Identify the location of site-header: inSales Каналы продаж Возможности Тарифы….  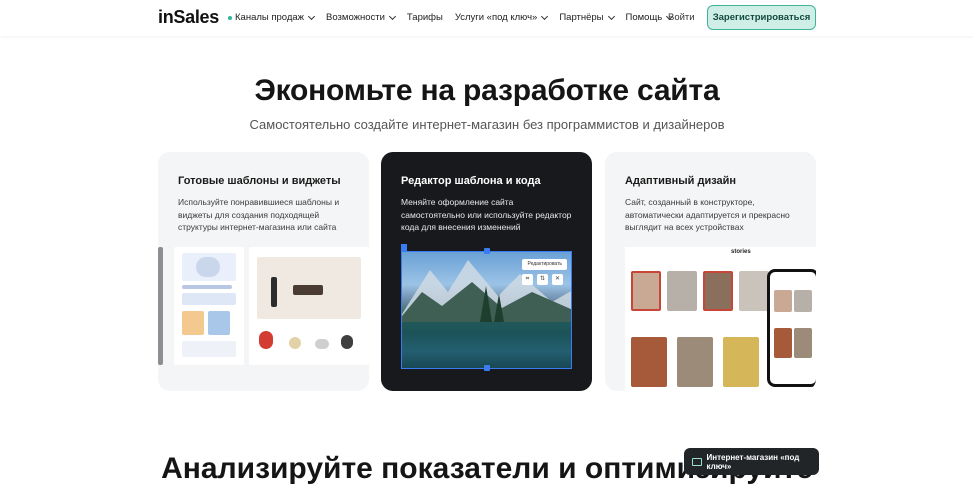
(487, 18).